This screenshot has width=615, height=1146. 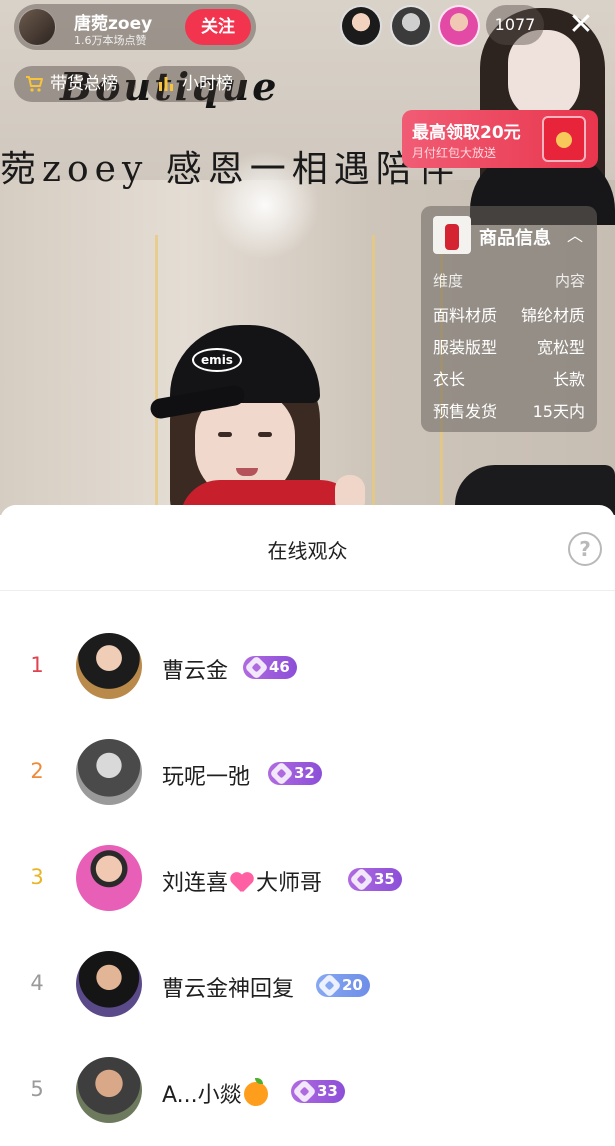 I want to click on level-badge: 35, so click(x=375, y=879).